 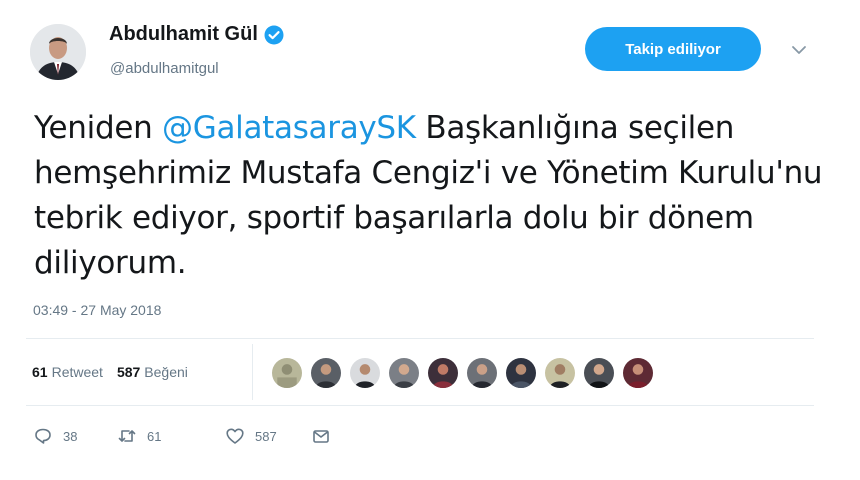 What do you see at coordinates (164, 68) in the screenshot?
I see `user-handle: @abdulhamitgul` at bounding box center [164, 68].